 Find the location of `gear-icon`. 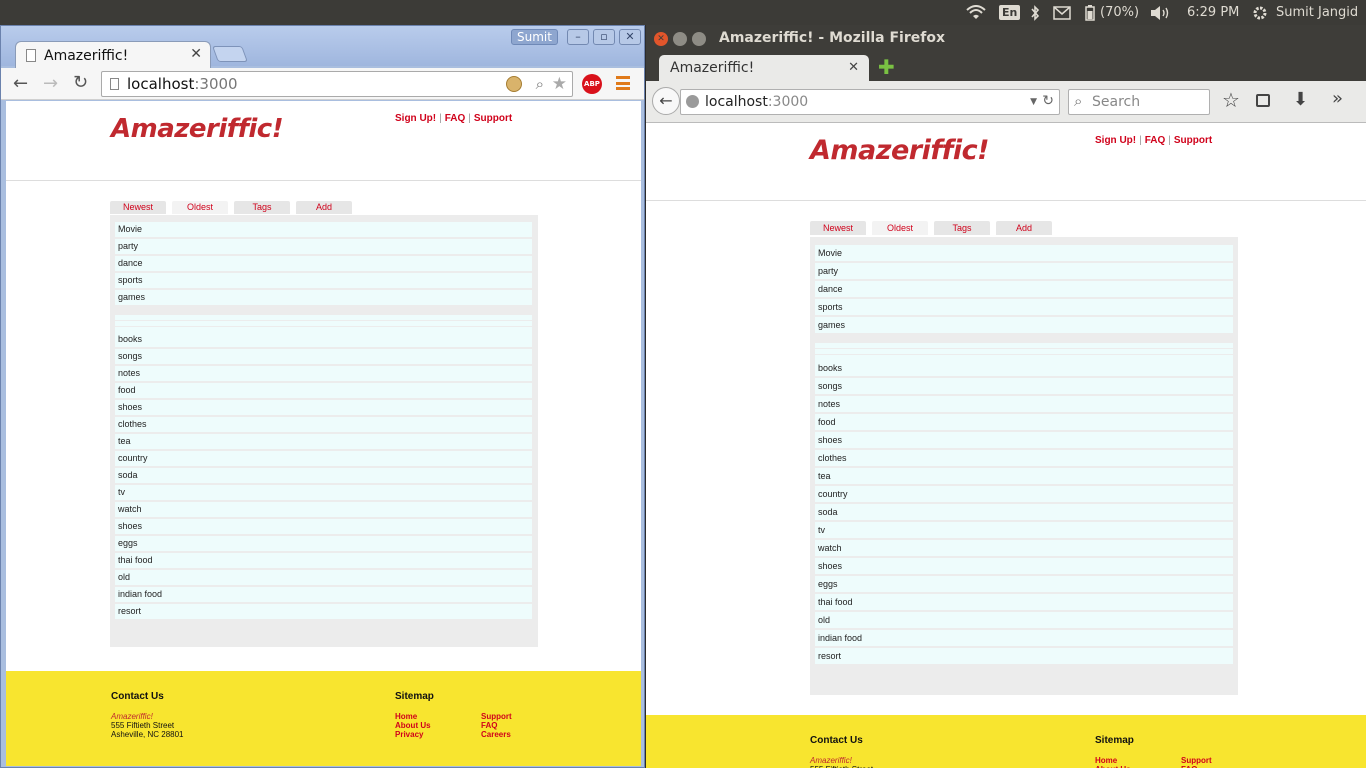

gear-icon is located at coordinates (1260, 12).